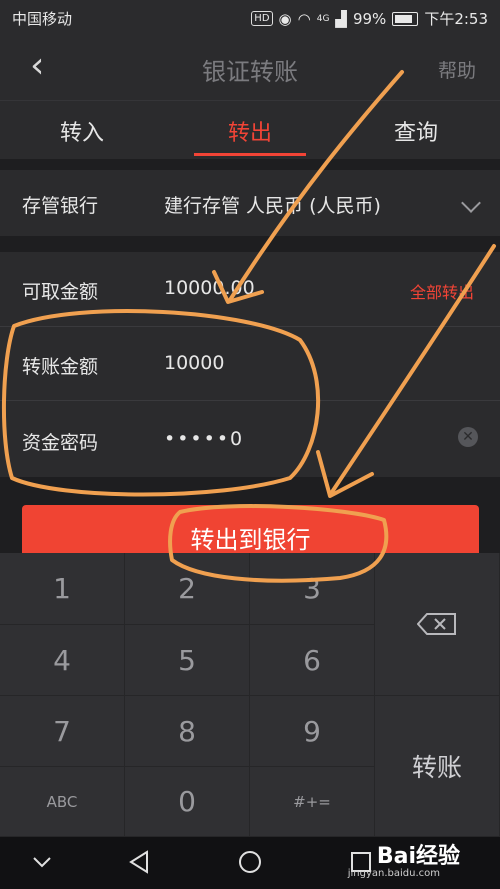 Image resolution: width=500 pixels, height=889 pixels. I want to click on tab-query: 查询, so click(416, 131).